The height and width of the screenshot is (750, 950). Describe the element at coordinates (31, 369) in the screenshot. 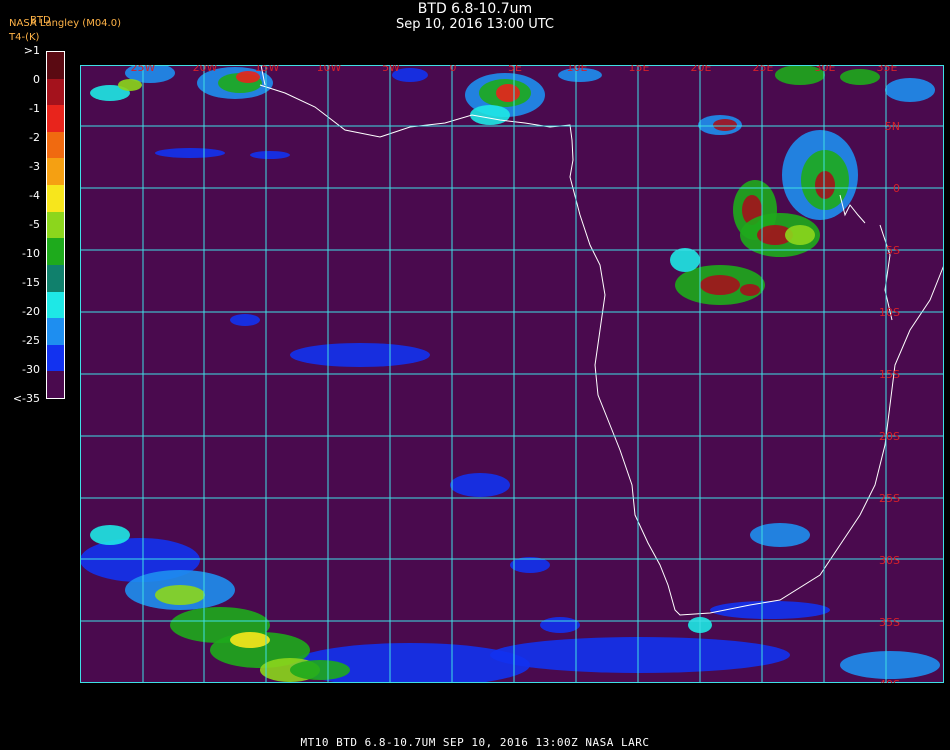

I see `legend-tick-label: -30` at that location.